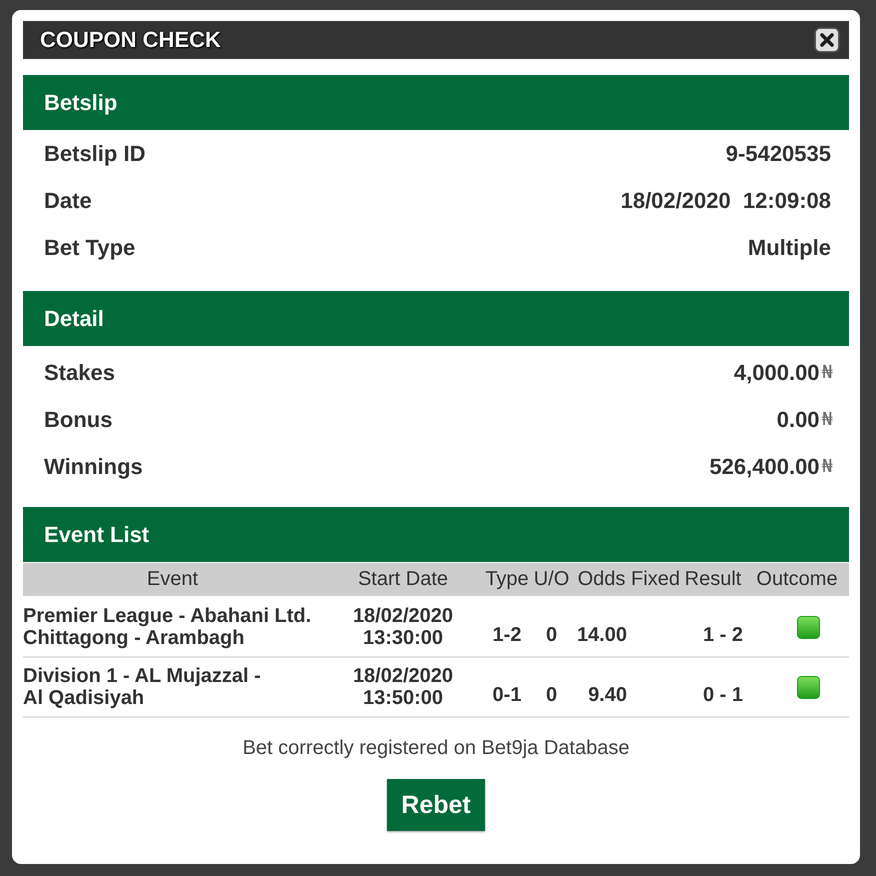 The width and height of the screenshot is (876, 876). I want to click on event-name: Division 1 - AL Mujazzal - Al Qadisiyah, so click(142, 687).